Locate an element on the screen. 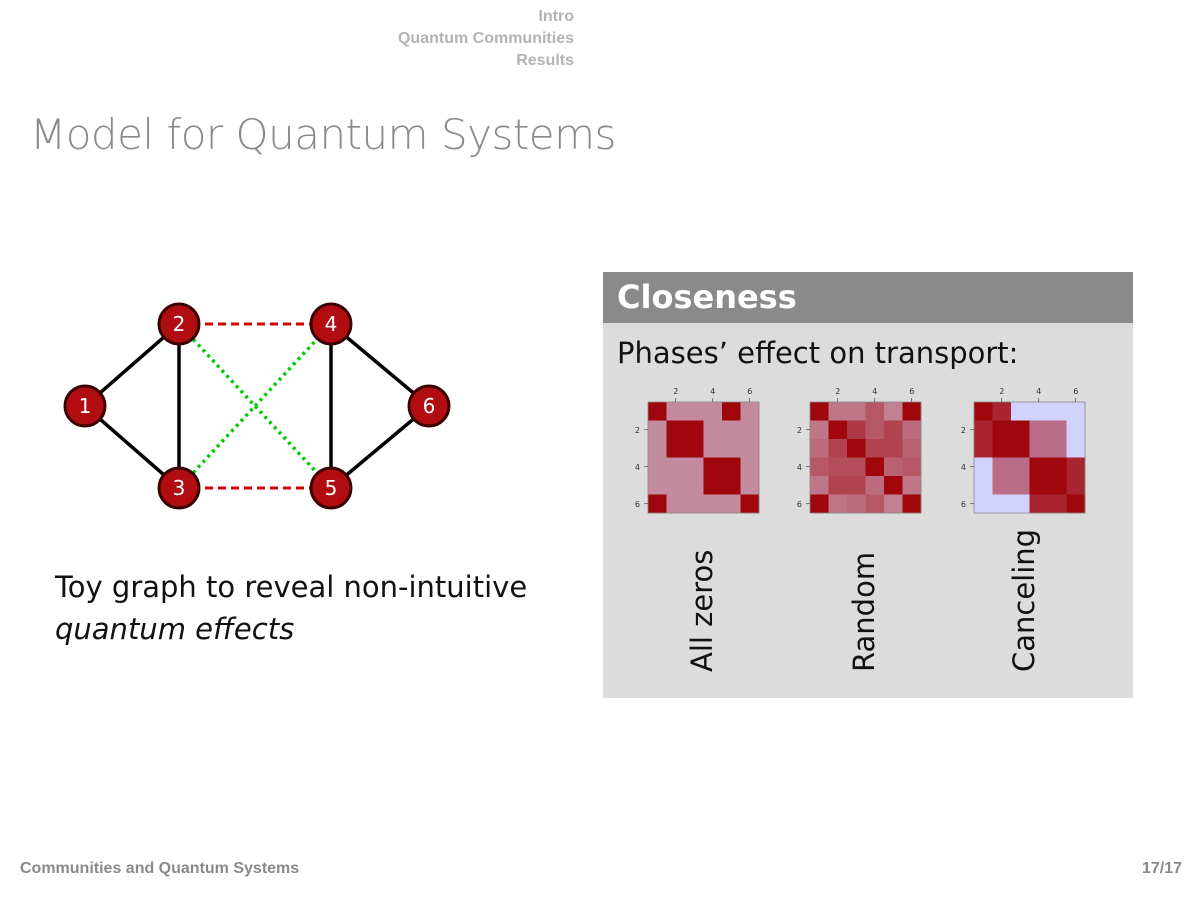  node-6: 6 is located at coordinates (429, 406).